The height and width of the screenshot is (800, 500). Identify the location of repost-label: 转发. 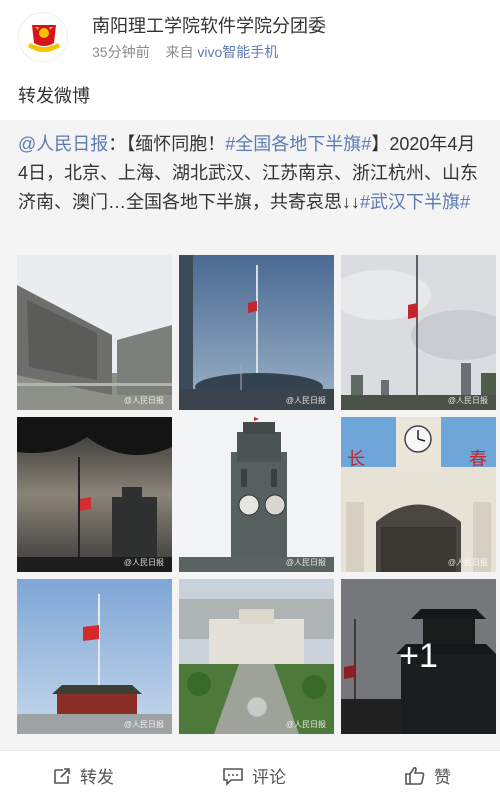
(97, 777).